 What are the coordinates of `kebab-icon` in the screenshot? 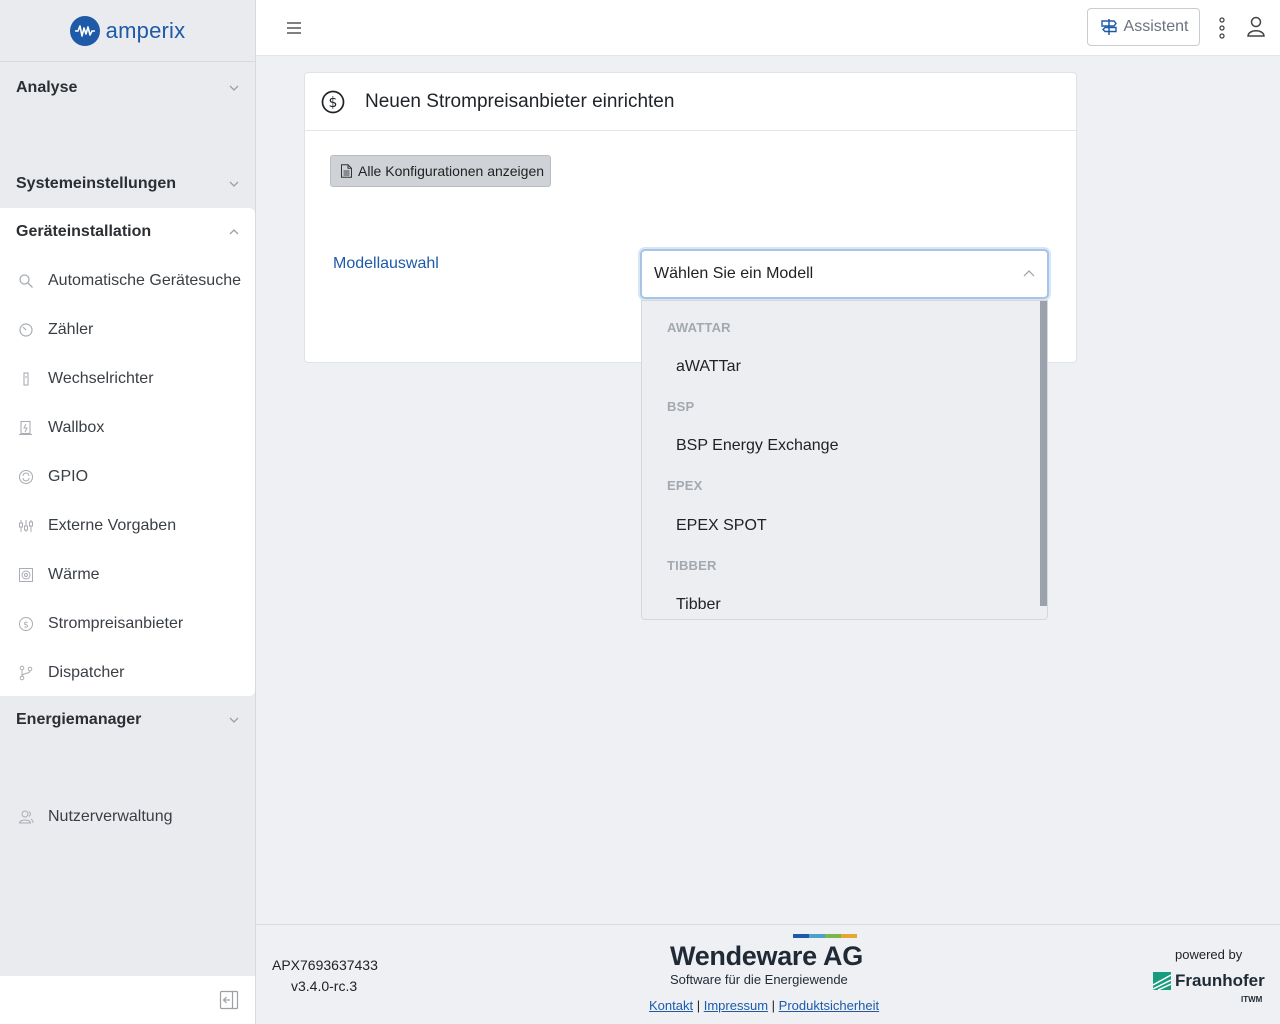 It's located at (1222, 28).